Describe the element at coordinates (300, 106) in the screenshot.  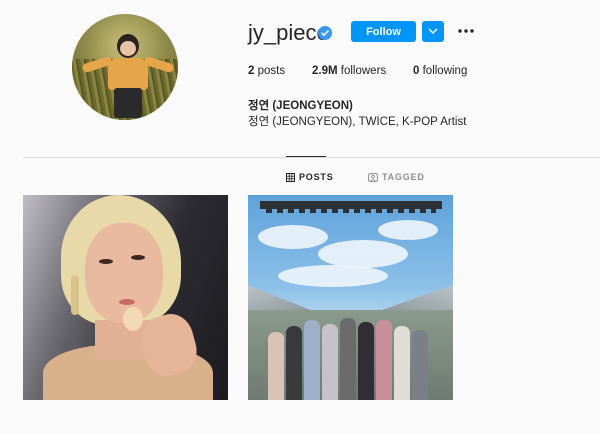
I see `full-name: 정연 (JEONGYEON)` at that location.